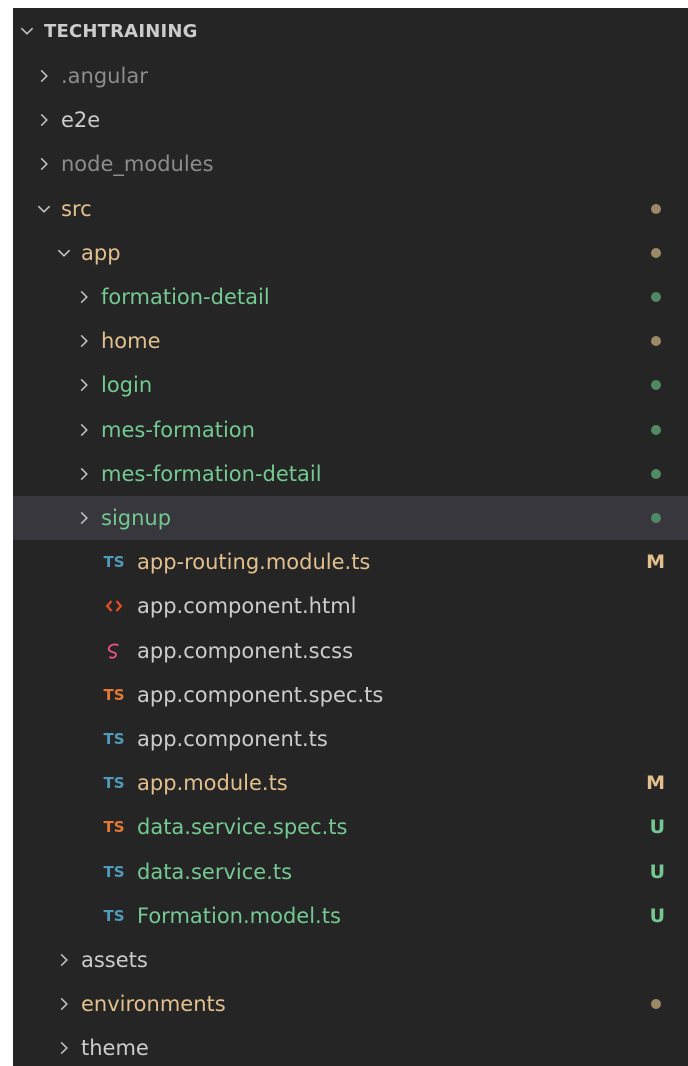 Image resolution: width=688 pixels, height=1066 pixels. What do you see at coordinates (239, 915) in the screenshot?
I see `file-label: Formation.model.ts` at bounding box center [239, 915].